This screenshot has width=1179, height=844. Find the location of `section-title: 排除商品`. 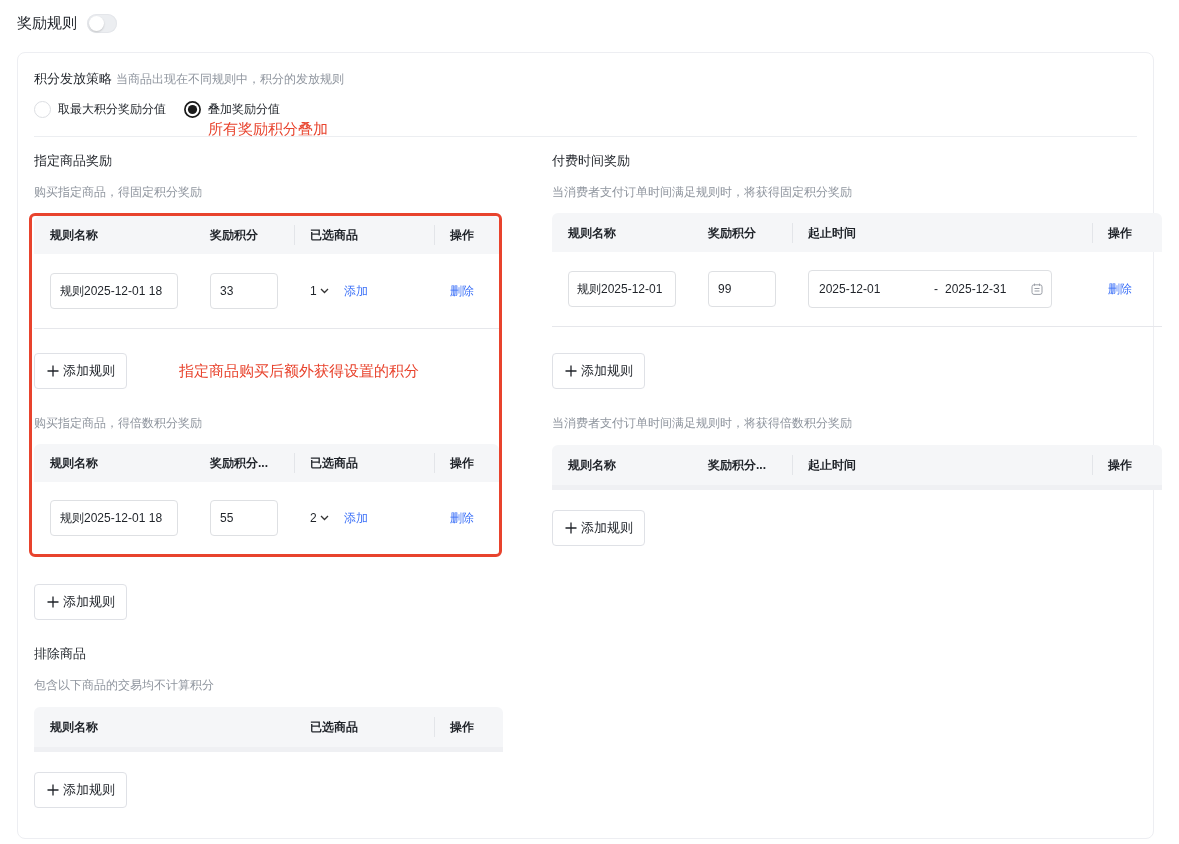

section-title: 排除商品 is located at coordinates (60, 654).